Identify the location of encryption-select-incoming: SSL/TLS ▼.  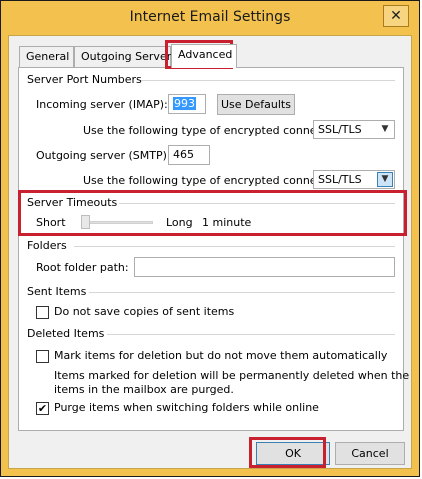
(354, 129).